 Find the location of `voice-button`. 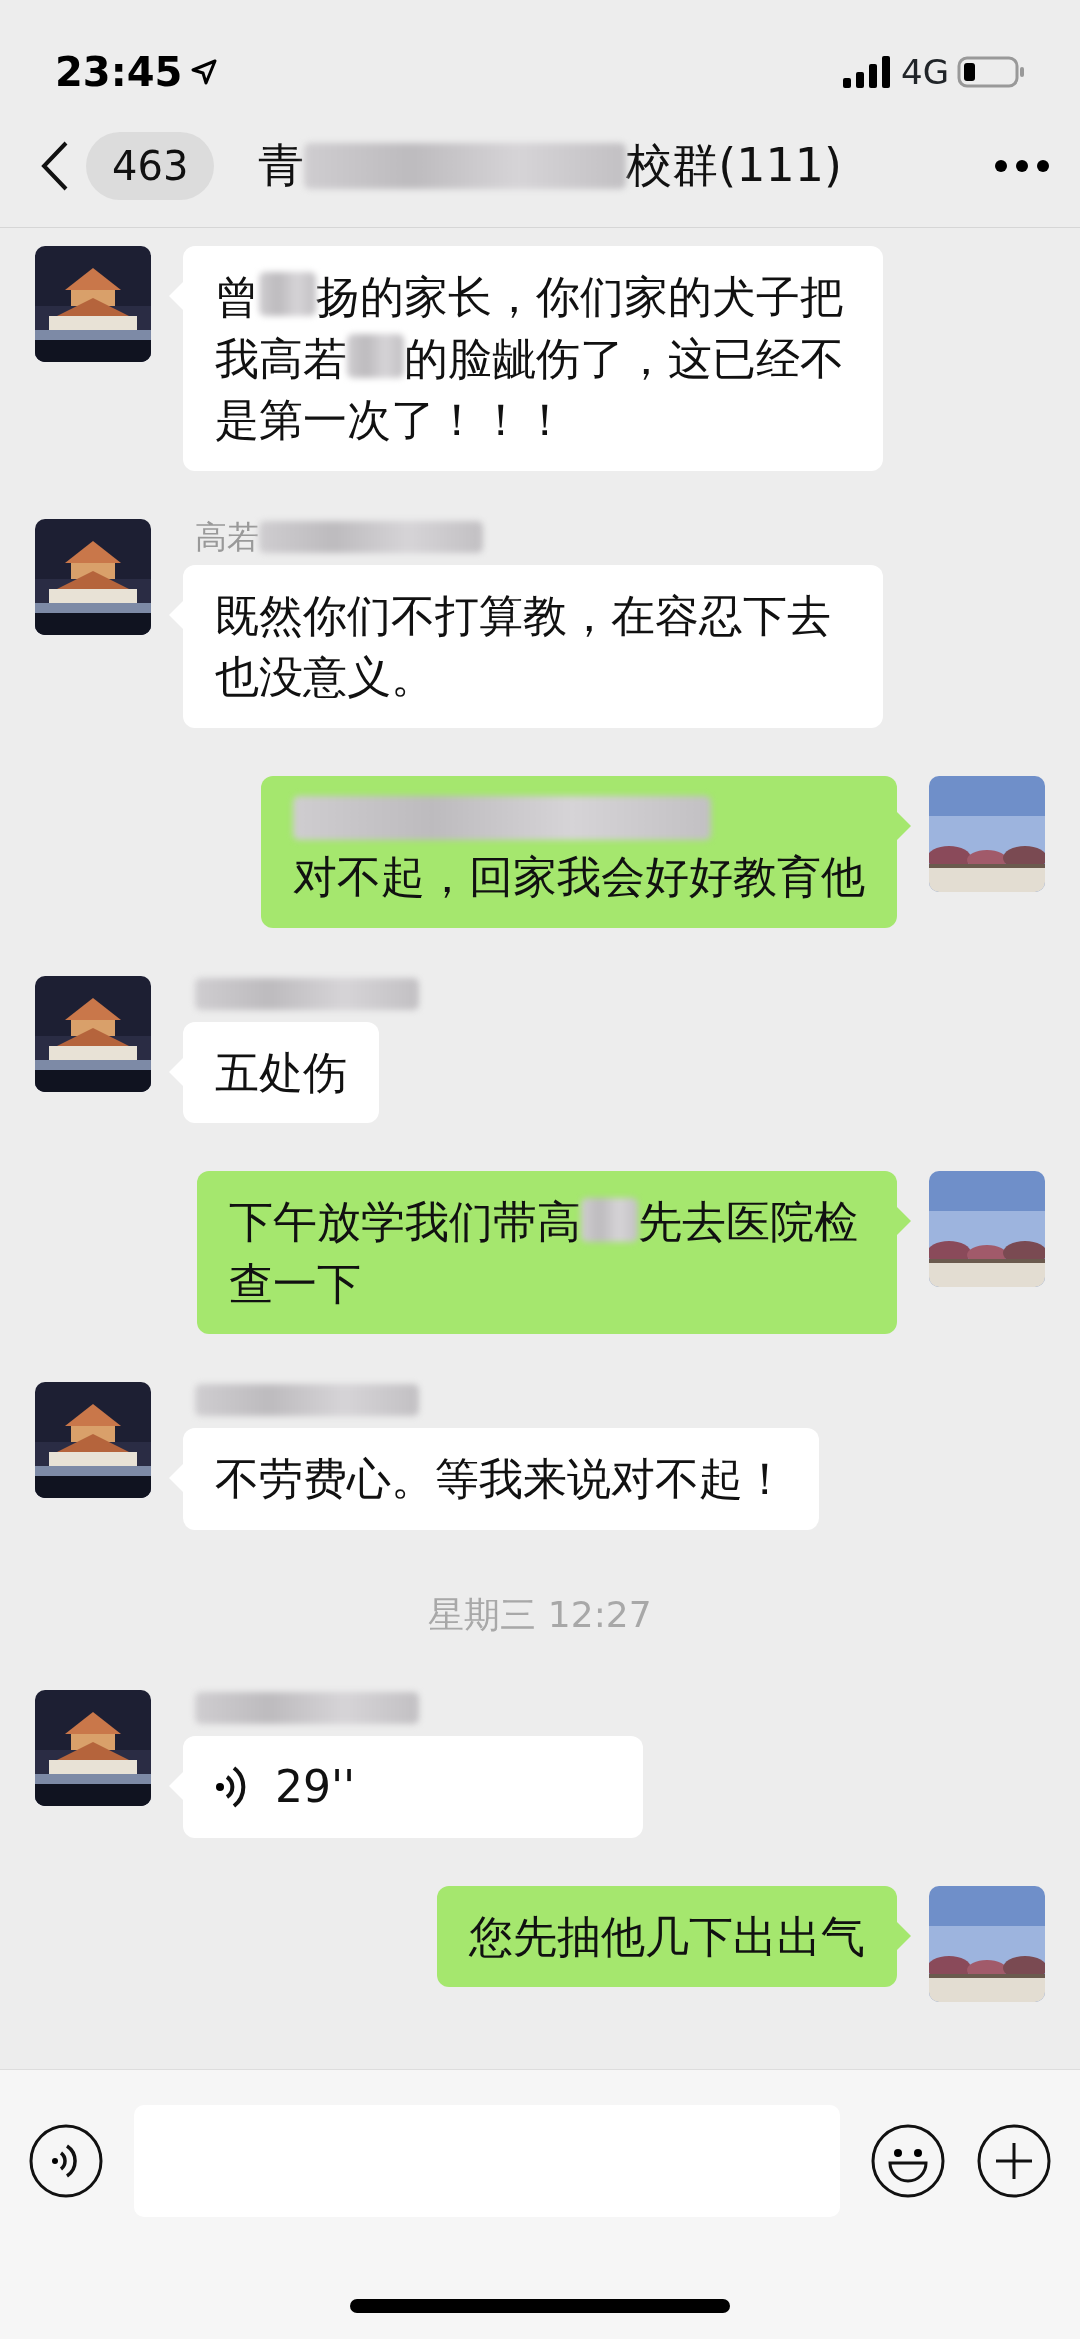

voice-button is located at coordinates (66, 2161).